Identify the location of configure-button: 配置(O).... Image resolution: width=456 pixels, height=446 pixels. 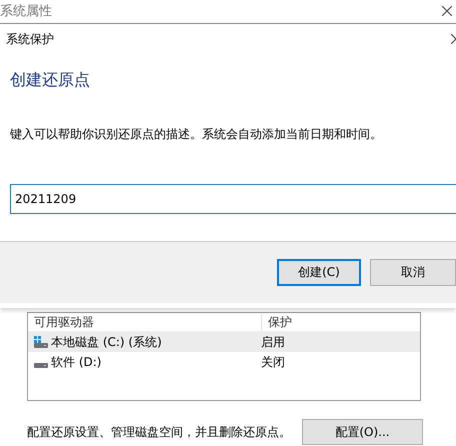
(362, 432).